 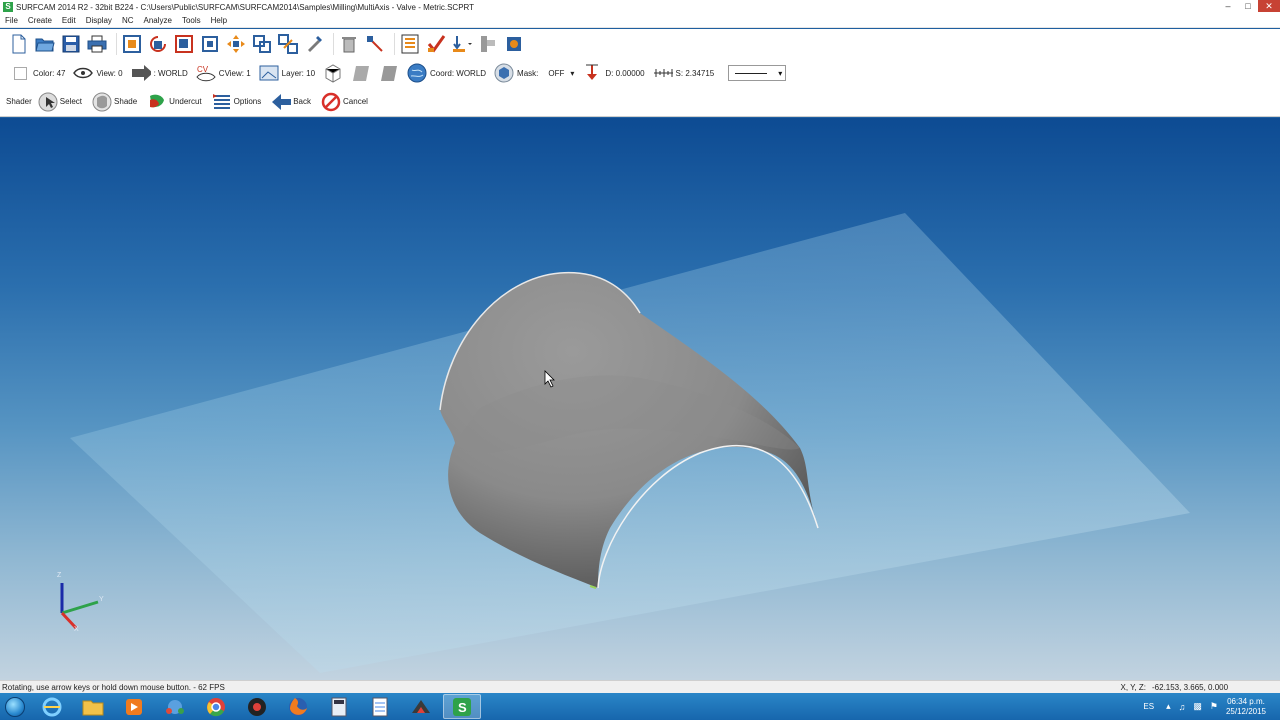 What do you see at coordinates (349, 44) in the screenshot?
I see `delete-icon` at bounding box center [349, 44].